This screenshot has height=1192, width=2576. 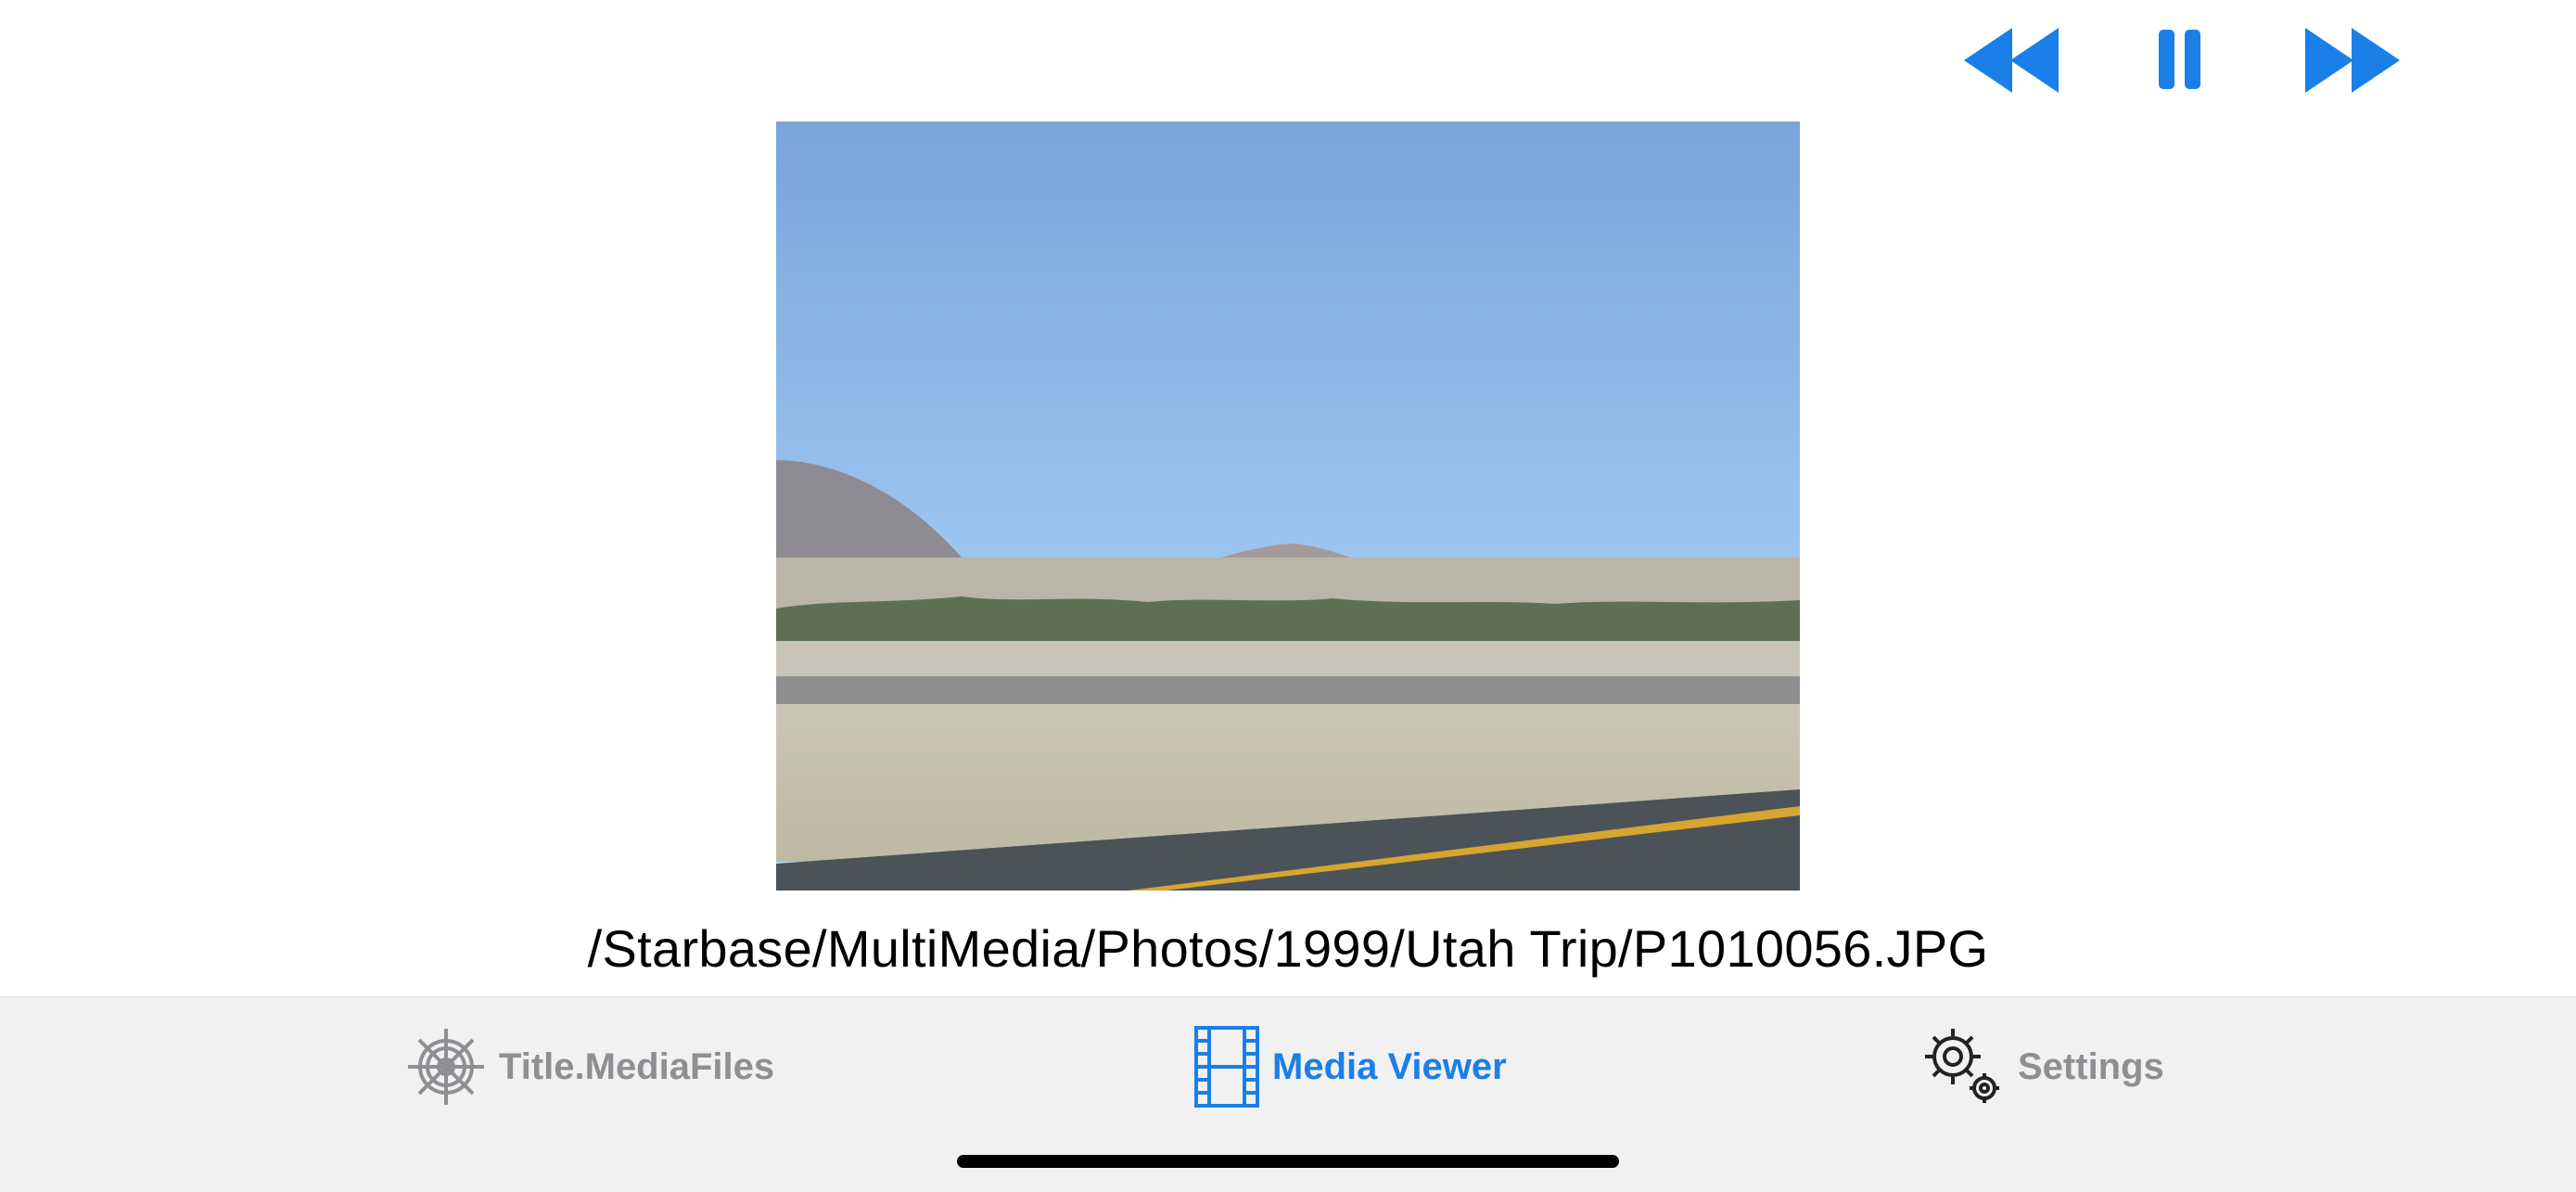 What do you see at coordinates (1962, 1066) in the screenshot?
I see `gears-icon` at bounding box center [1962, 1066].